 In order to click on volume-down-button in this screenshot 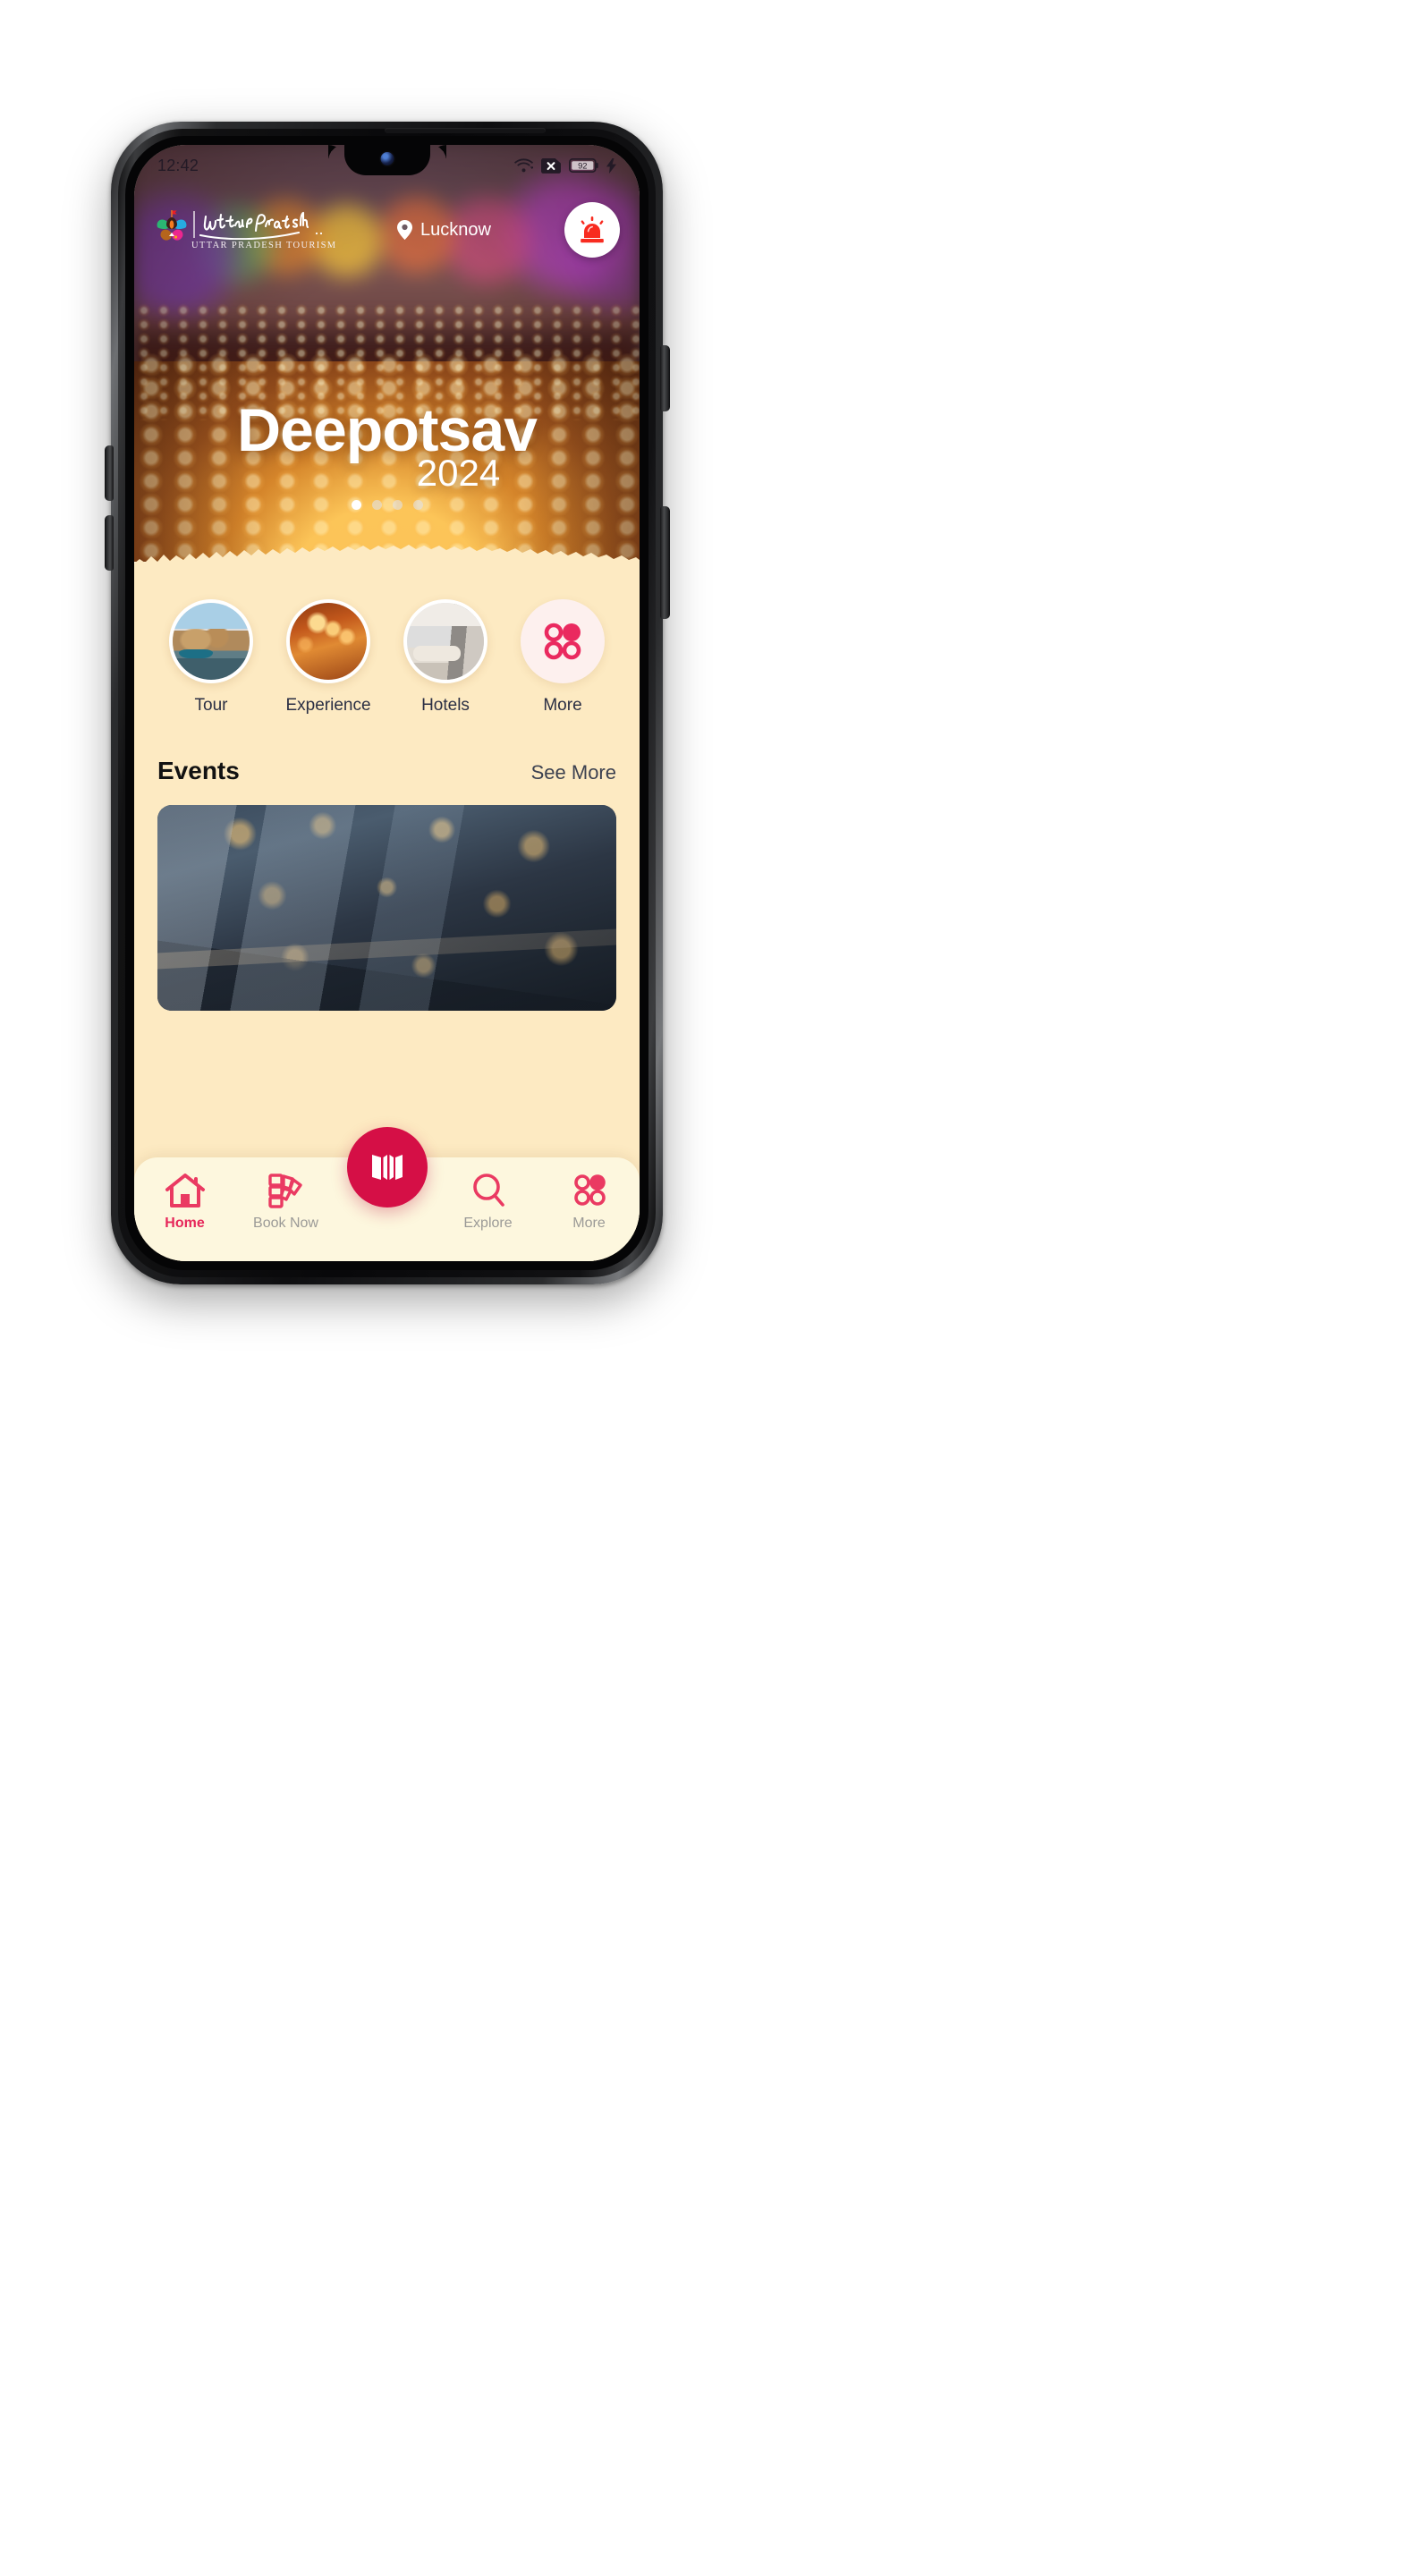, I will do `click(109, 543)`.